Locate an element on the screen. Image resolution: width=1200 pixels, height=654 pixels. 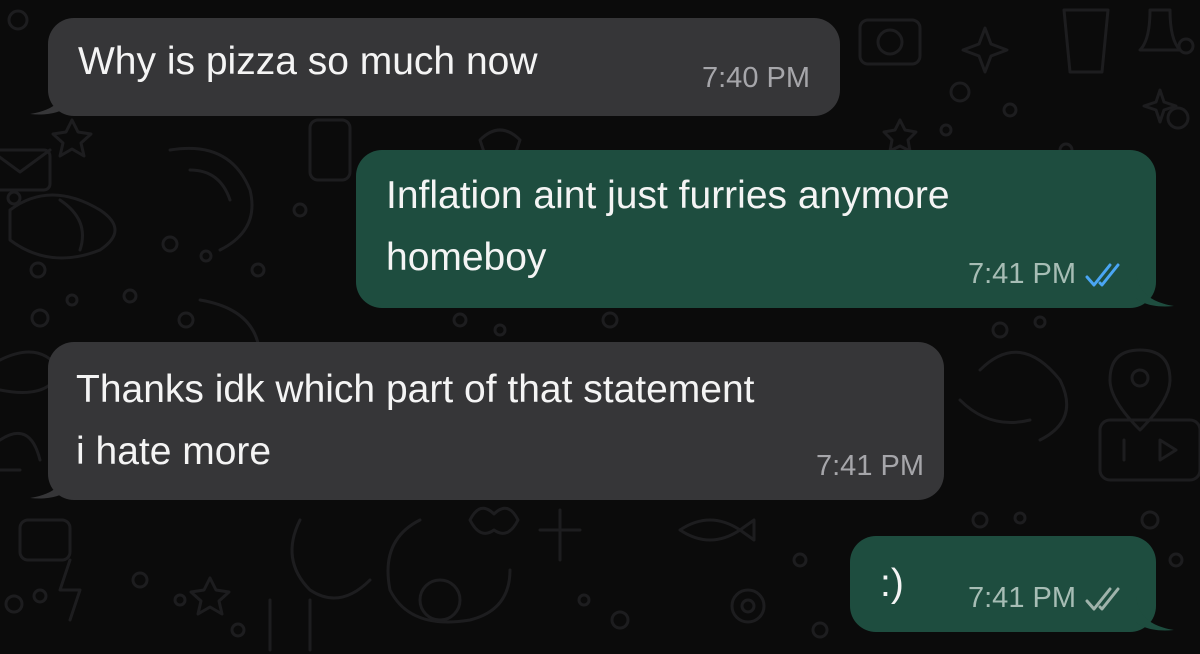
message-text: Why is pizza so much now is located at coordinates (308, 61).